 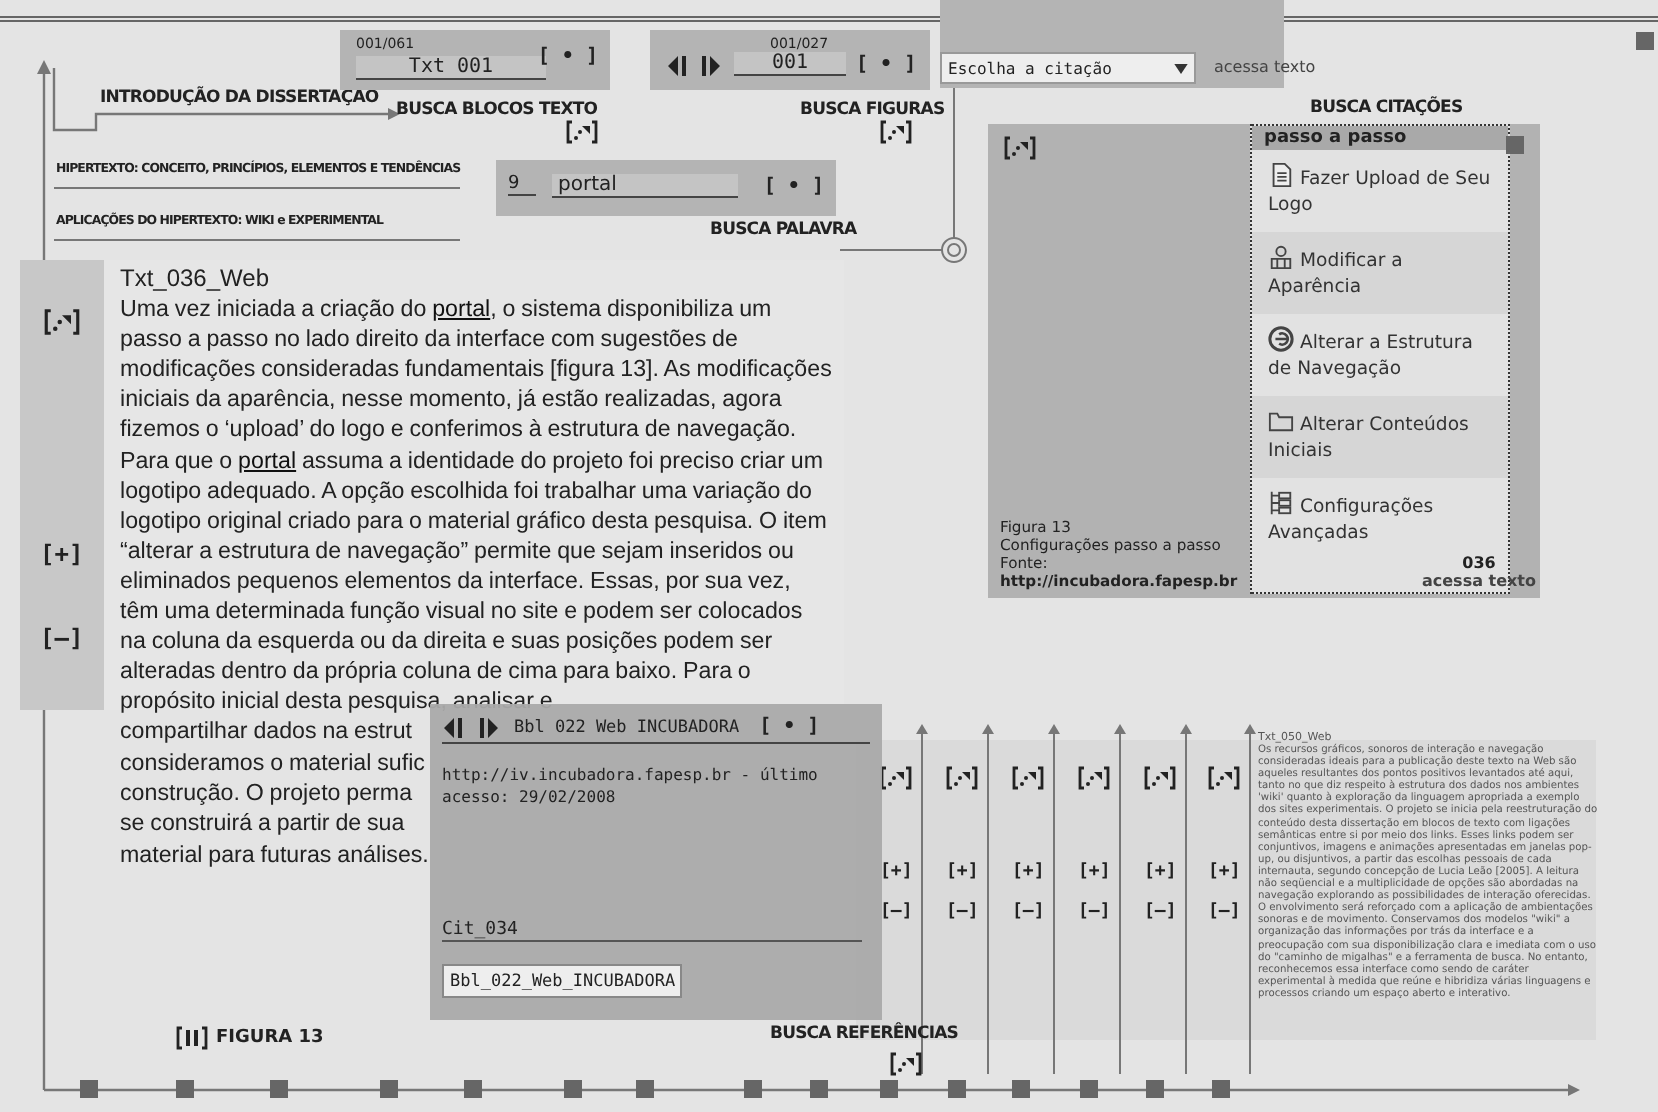 What do you see at coordinates (562, 981) in the screenshot?
I see `reference-select: Bbl_022_Web_INCUBADORA` at bounding box center [562, 981].